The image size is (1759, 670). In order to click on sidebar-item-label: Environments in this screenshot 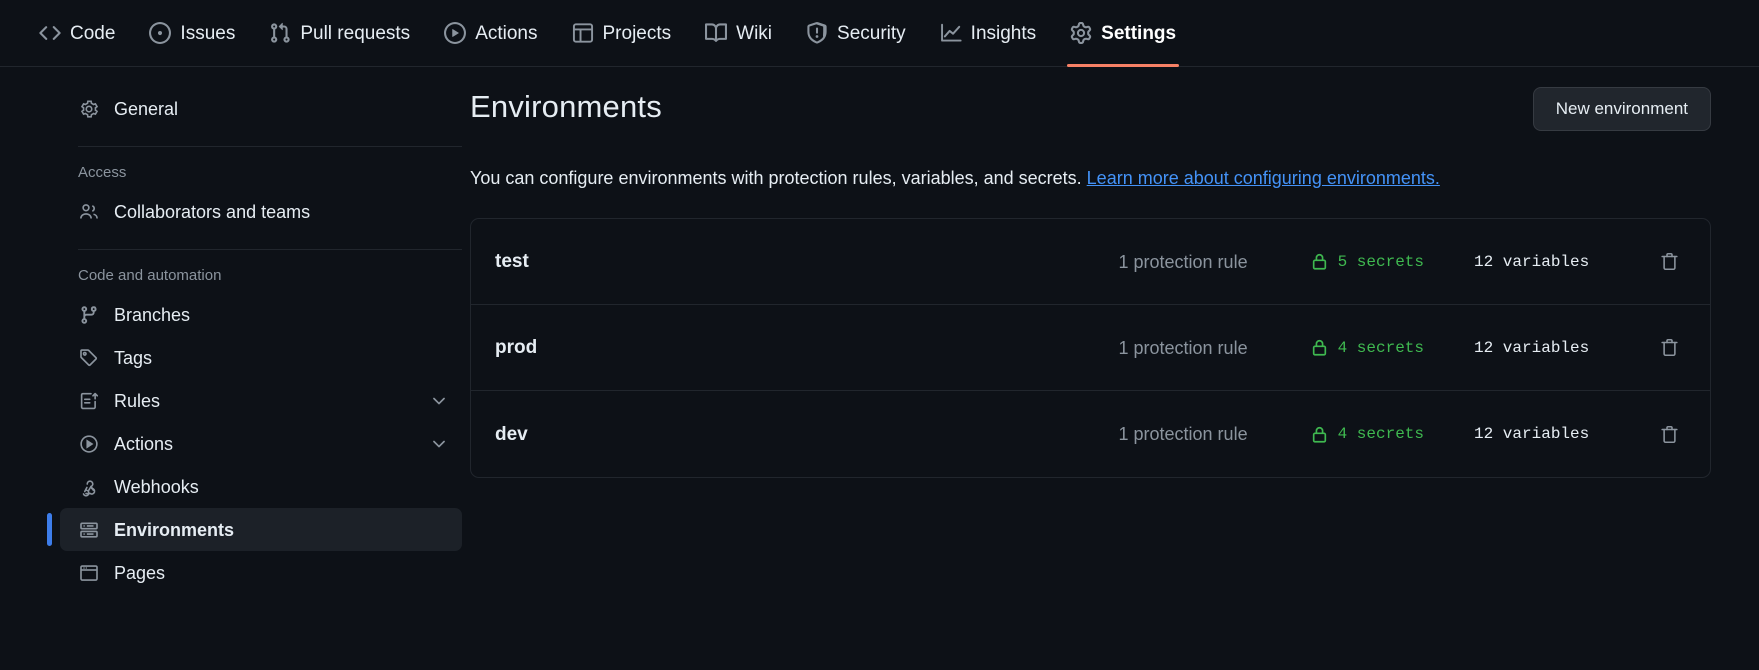, I will do `click(174, 529)`.